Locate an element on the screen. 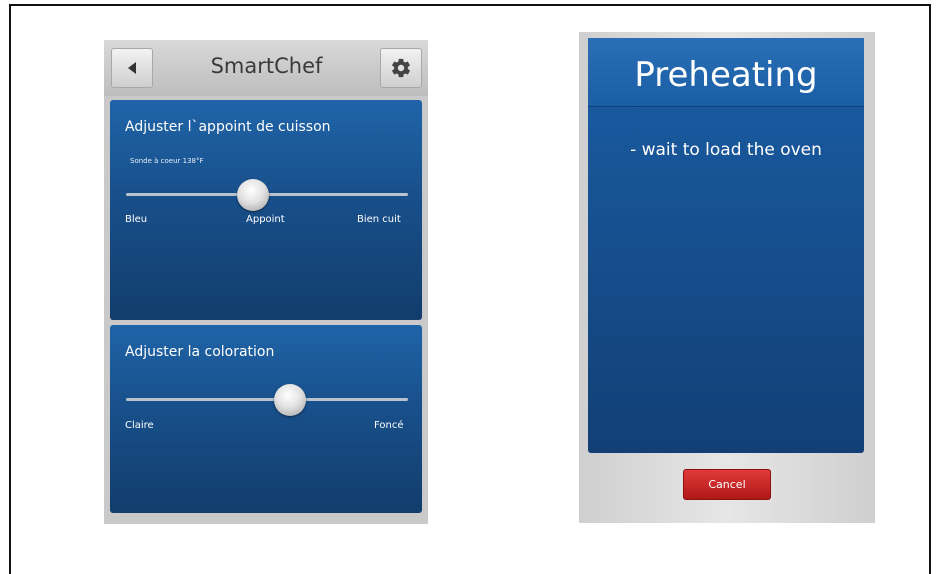 The height and width of the screenshot is (574, 938). coloration-panel: Adjuster la coloration Claire Foncé is located at coordinates (266, 419).